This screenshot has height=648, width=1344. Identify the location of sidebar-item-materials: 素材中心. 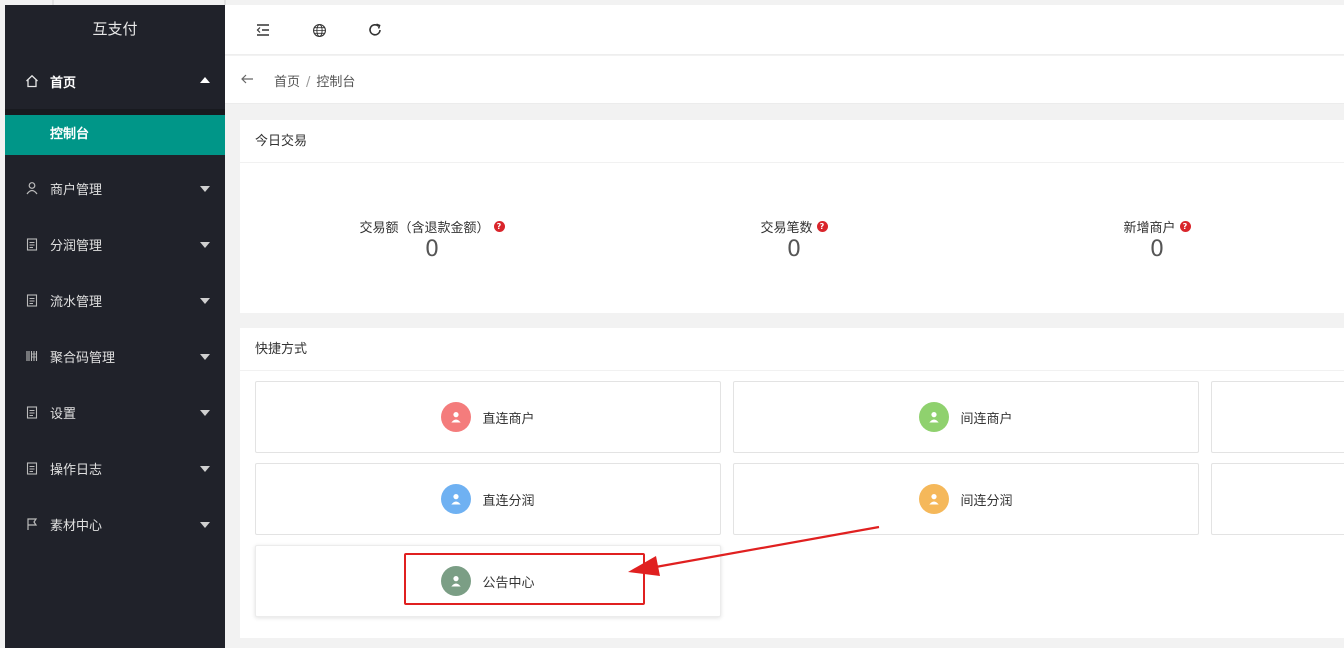
(115, 524).